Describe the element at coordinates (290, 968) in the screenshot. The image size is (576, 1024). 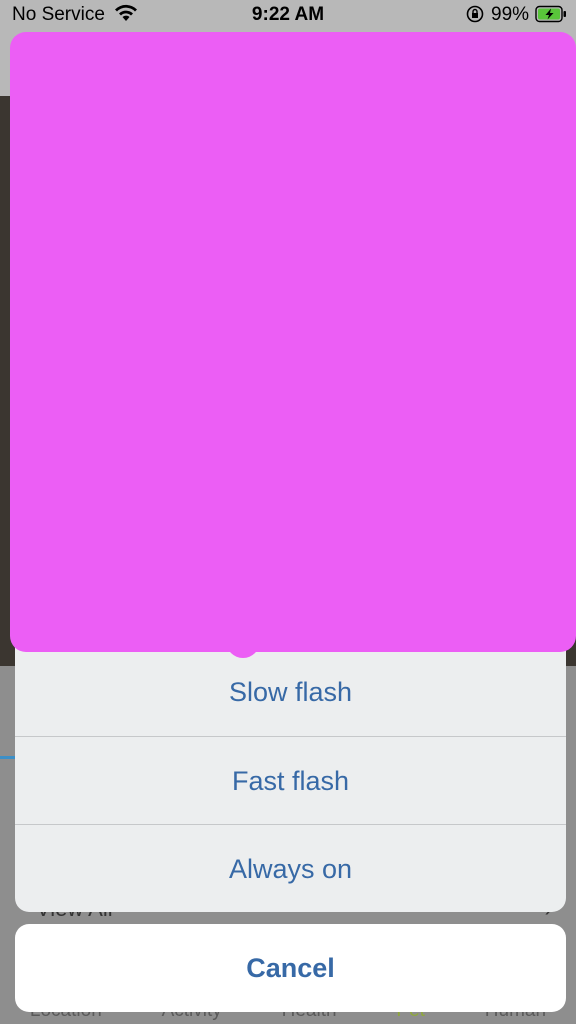
I see `cancel-button: Cancel` at that location.